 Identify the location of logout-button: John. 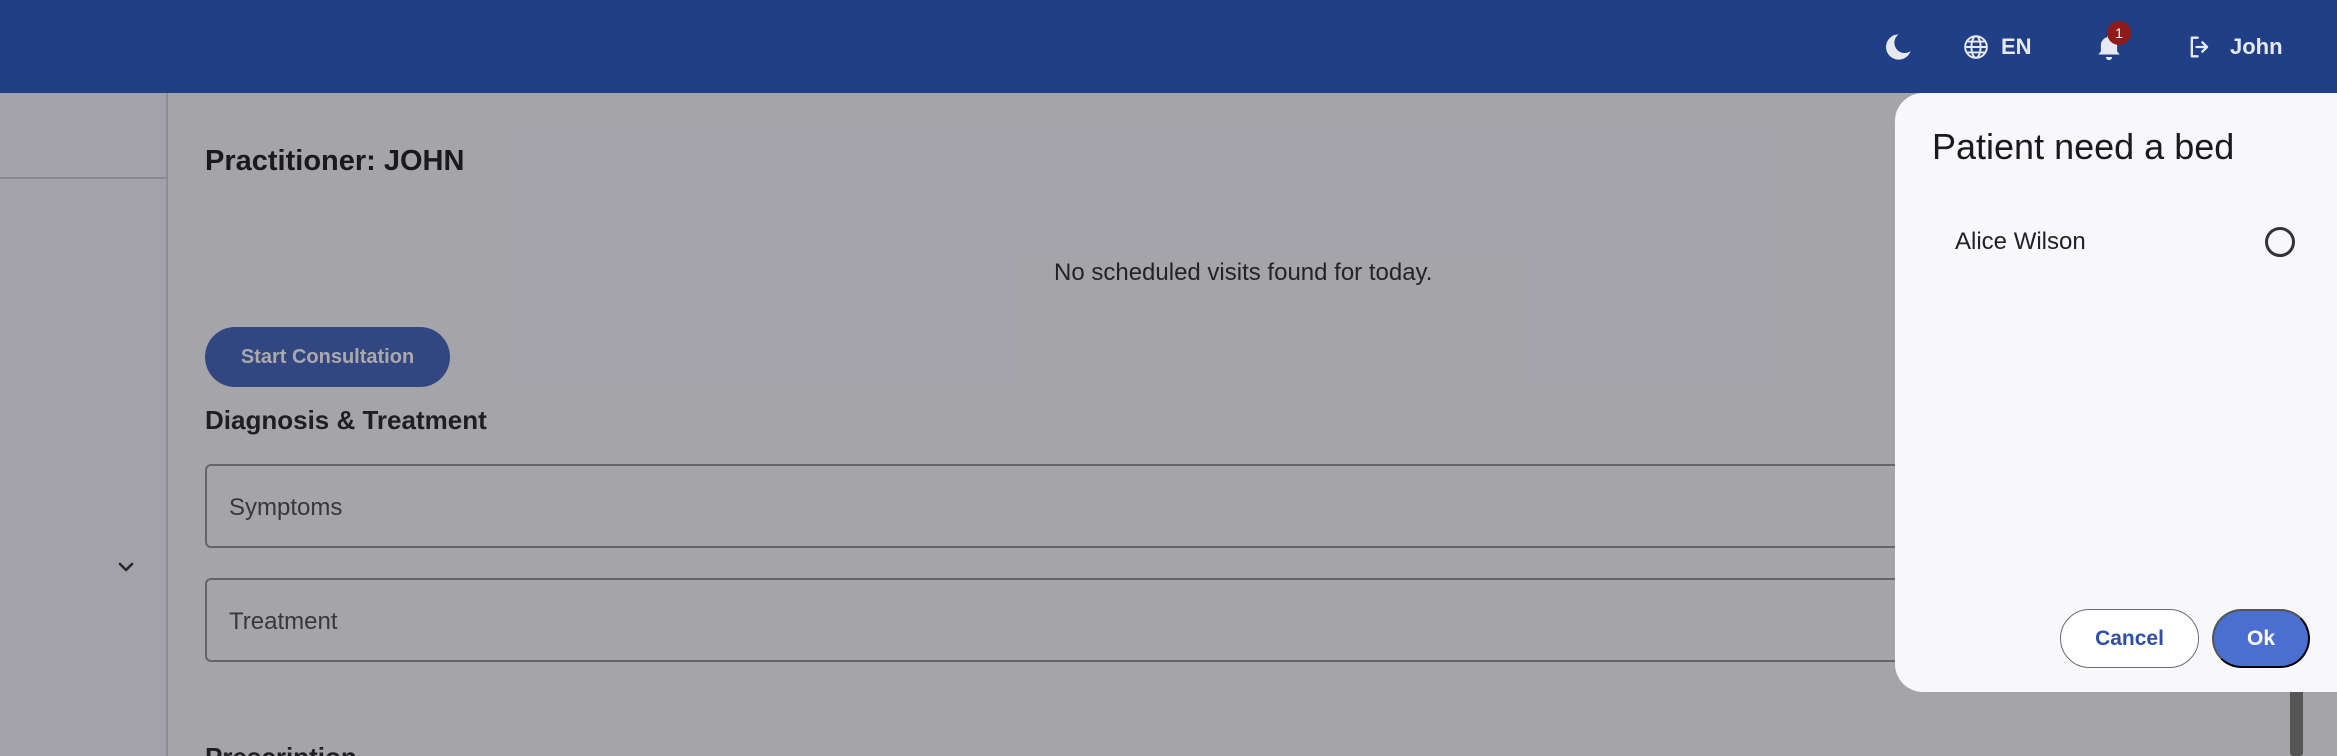
(2234, 46).